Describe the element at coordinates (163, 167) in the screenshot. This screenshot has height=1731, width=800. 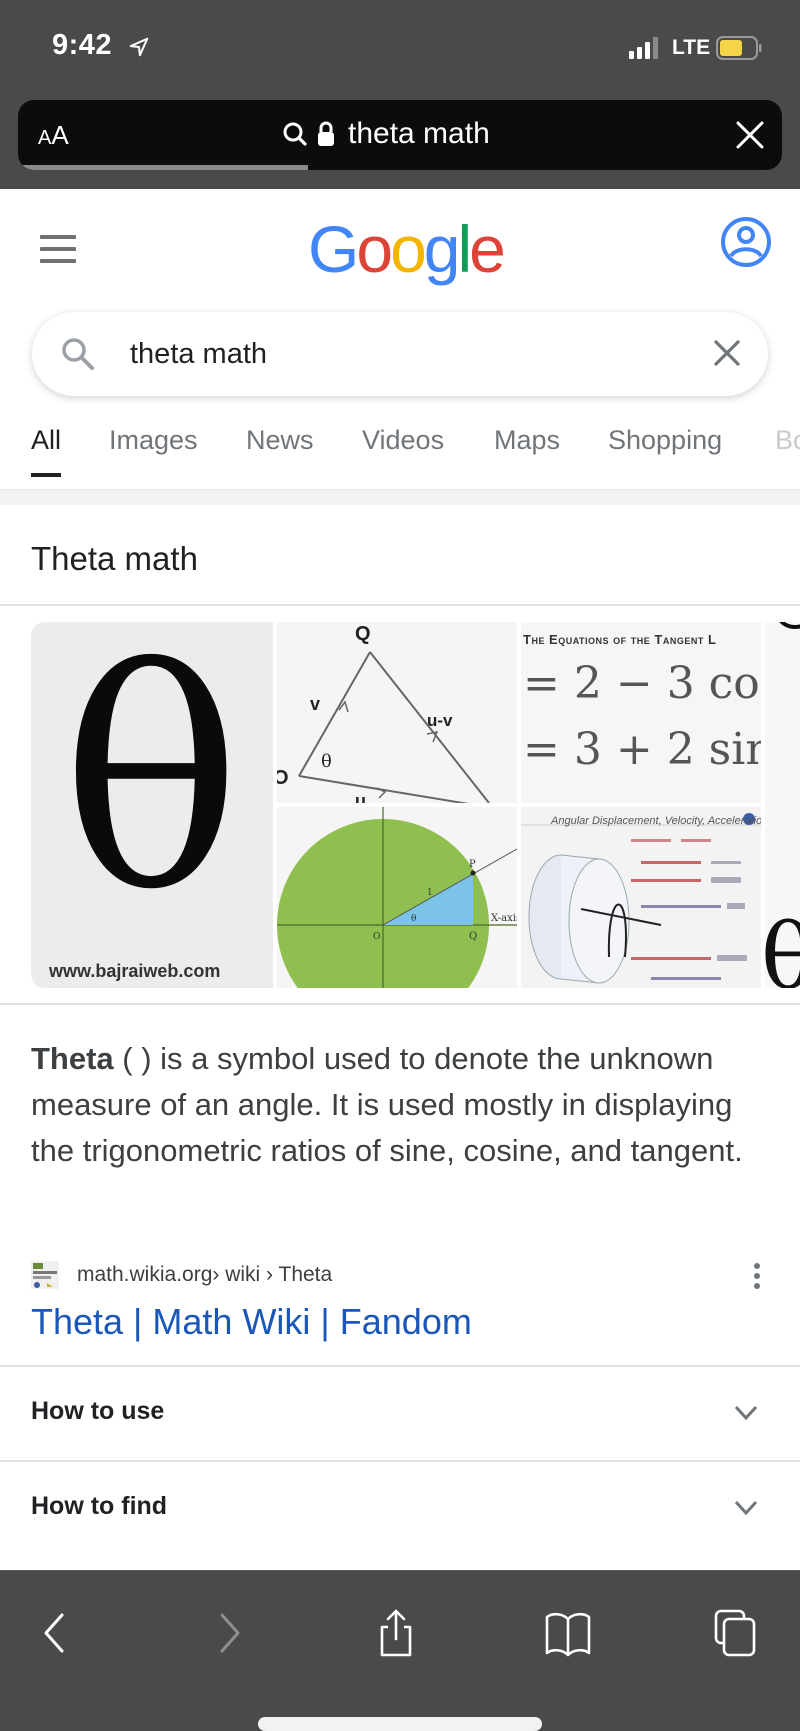
I see `page-load-progress-bar` at that location.